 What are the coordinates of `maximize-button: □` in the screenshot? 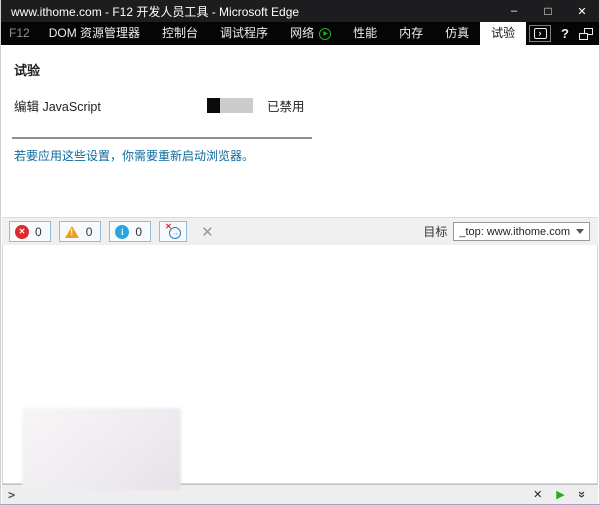 It's located at (548, 11).